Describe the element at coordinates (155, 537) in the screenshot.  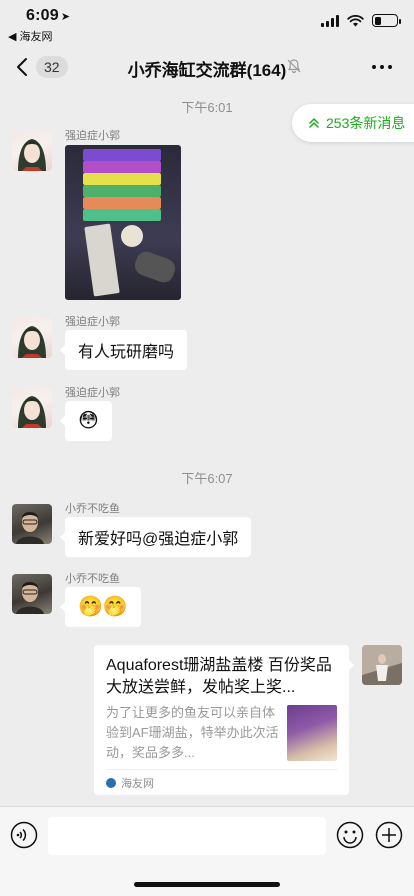
I see `text-message-bubble: 新爱好吗@强迫症小郭` at that location.